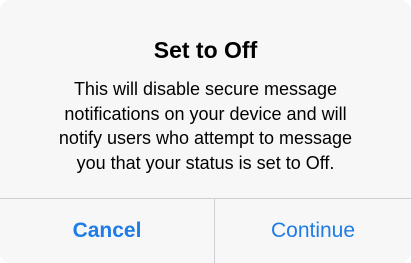 The image size is (411, 263). I want to click on alert-message-line: notify users who attempt to message, so click(205, 138).